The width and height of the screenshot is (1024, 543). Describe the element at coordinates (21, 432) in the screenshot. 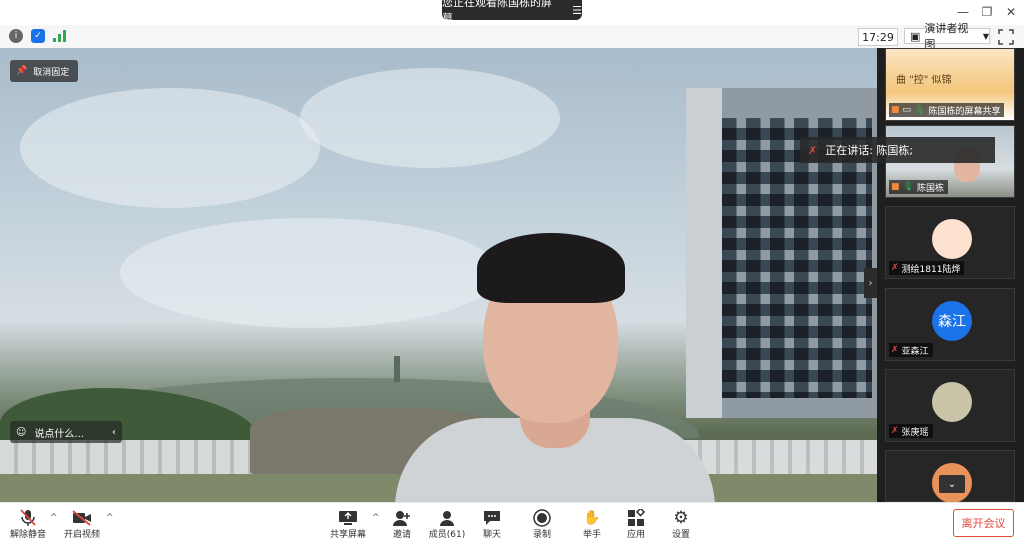

I see `emoji-icon: ☺` at that location.